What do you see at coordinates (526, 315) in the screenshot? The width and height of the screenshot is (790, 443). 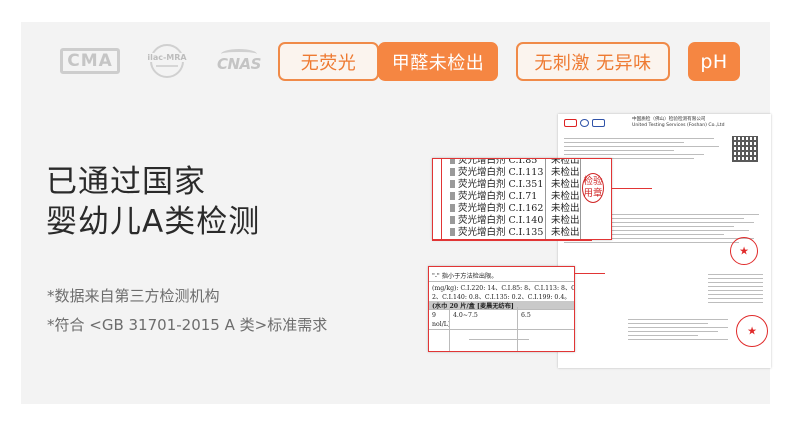 I see `zoom2-cell-3: 6.5` at bounding box center [526, 315].